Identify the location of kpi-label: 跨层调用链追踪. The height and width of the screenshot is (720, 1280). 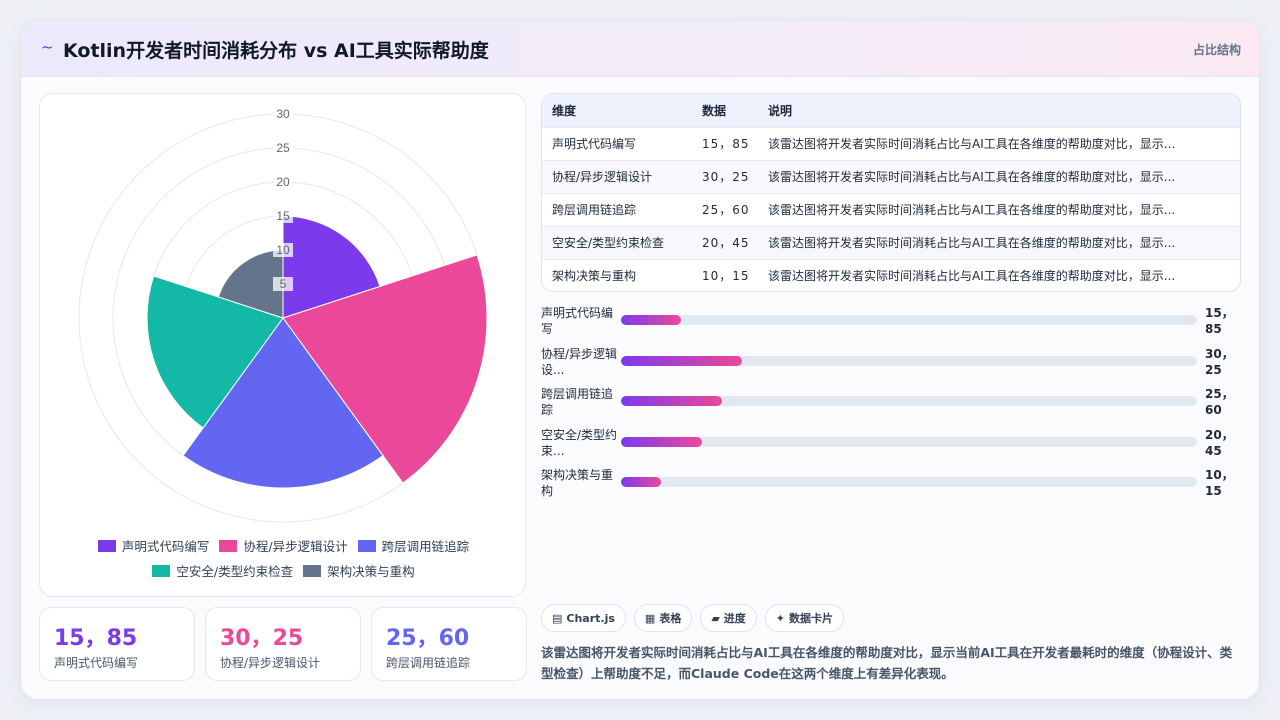
(428, 663).